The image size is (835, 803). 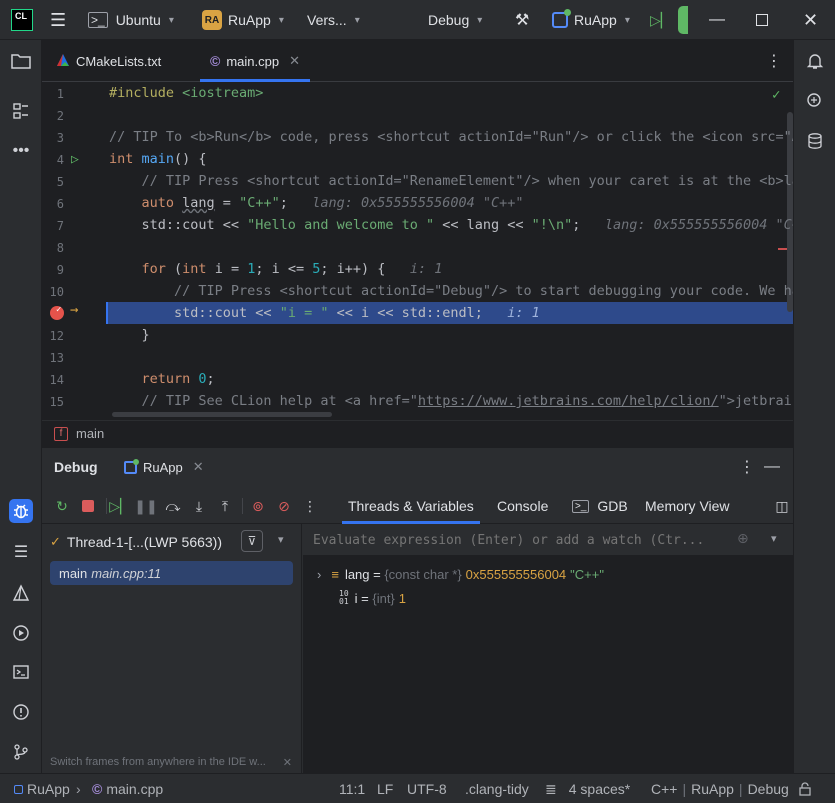 I want to click on filter-icon: ⊽, so click(x=252, y=541).